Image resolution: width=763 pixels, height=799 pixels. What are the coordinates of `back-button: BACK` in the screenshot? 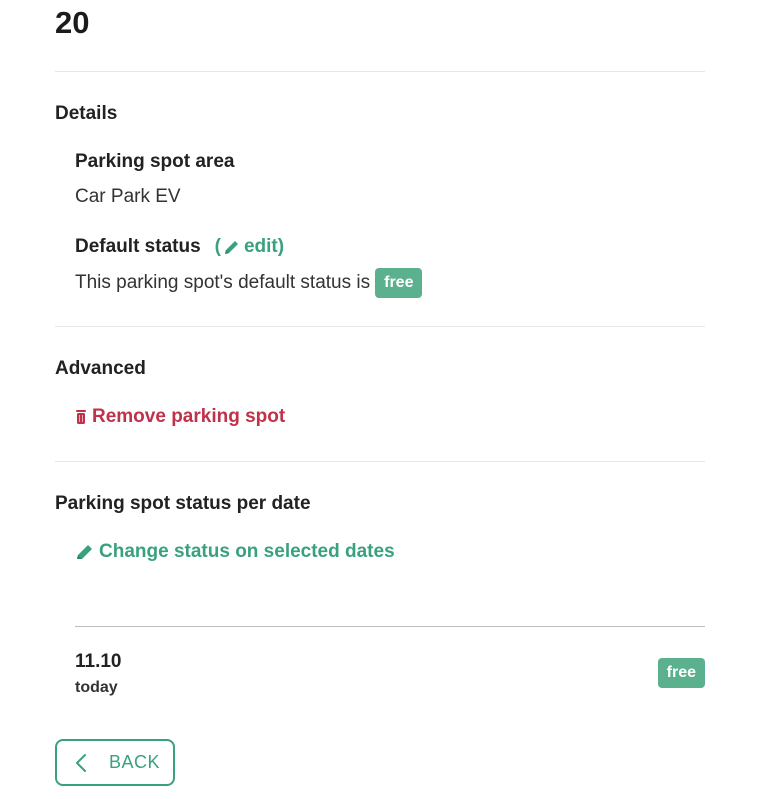 It's located at (115, 762).